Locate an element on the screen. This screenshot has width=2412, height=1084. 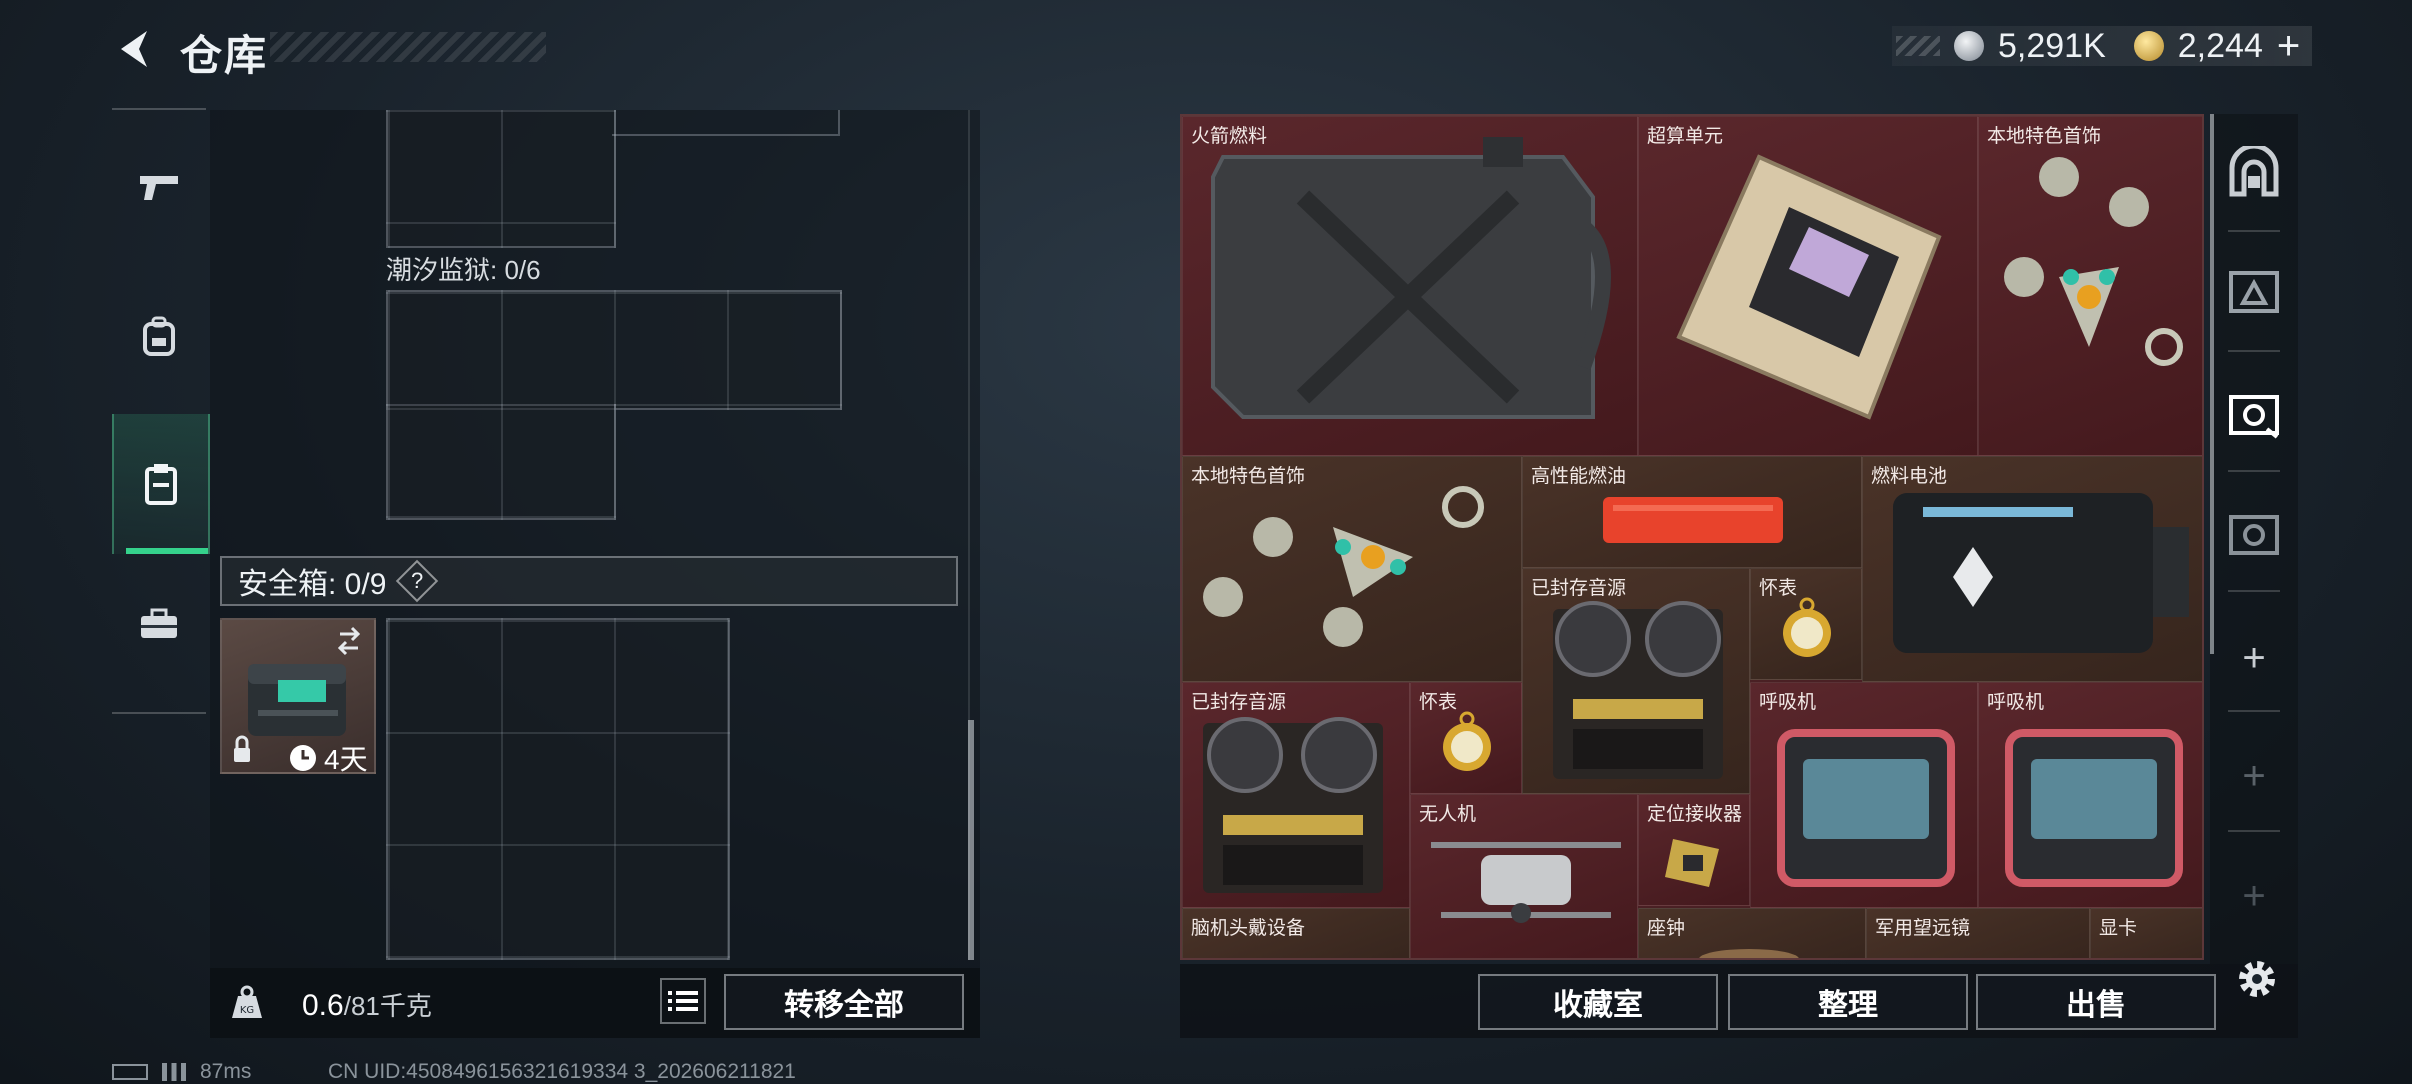
backpack-grid-edge is located at coordinates (726, 123).